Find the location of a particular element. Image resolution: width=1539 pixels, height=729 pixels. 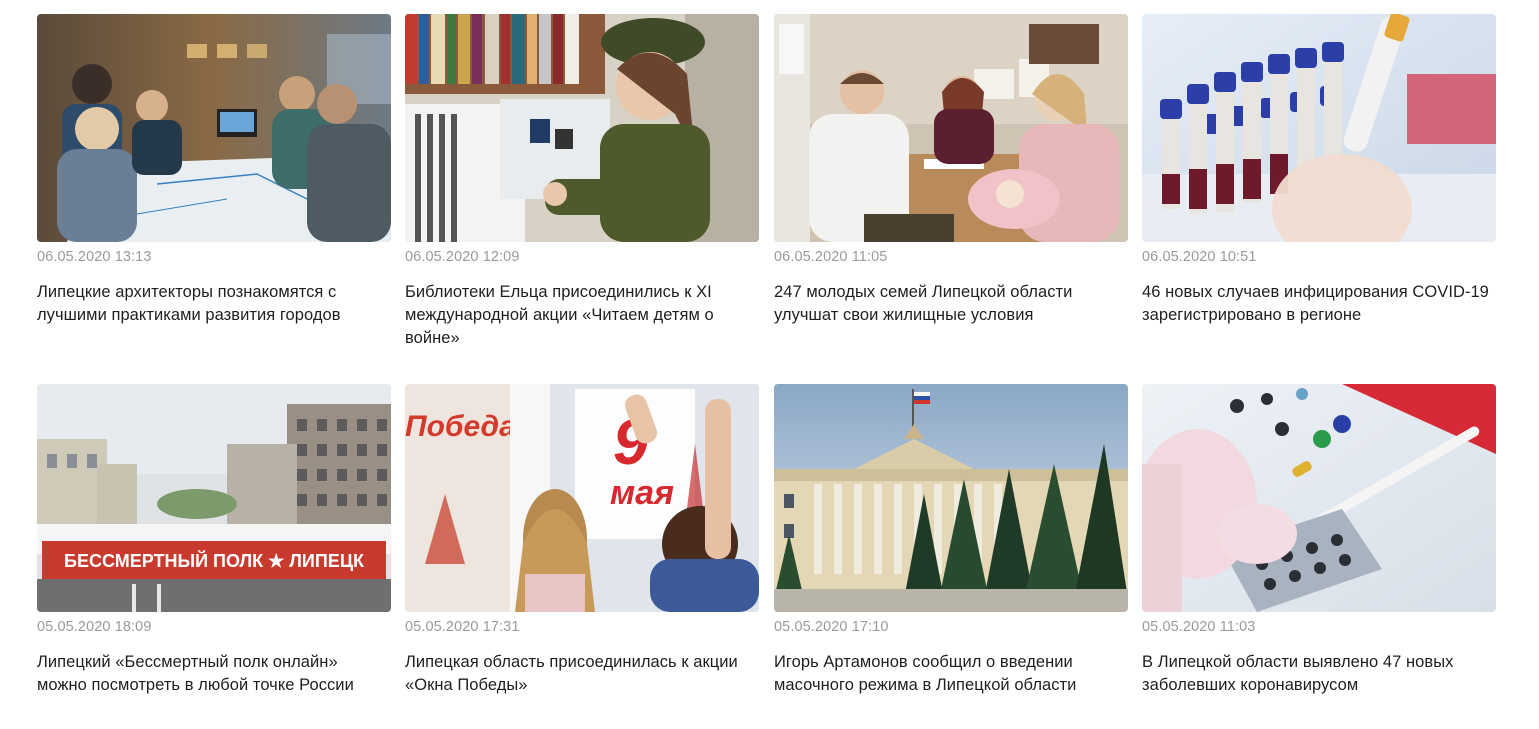

poster-text-left: Победа is located at coordinates (460, 426).